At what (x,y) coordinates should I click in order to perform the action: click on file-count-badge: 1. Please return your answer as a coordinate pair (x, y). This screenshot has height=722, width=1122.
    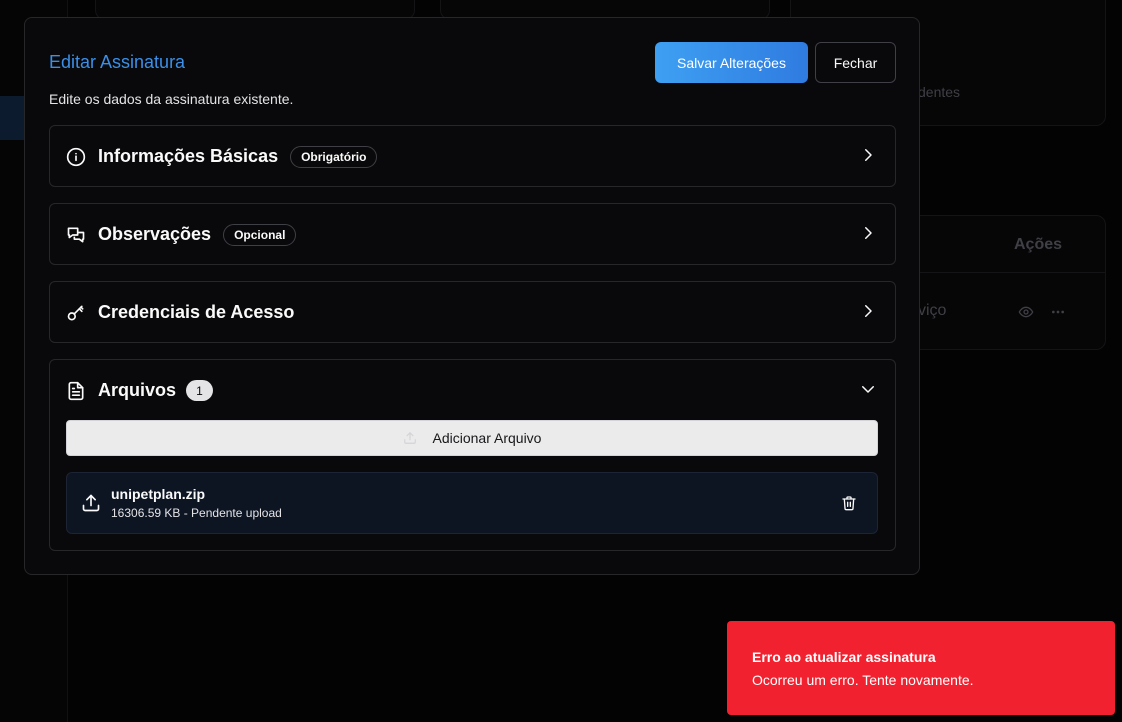
    Looking at the image, I should click on (200, 390).